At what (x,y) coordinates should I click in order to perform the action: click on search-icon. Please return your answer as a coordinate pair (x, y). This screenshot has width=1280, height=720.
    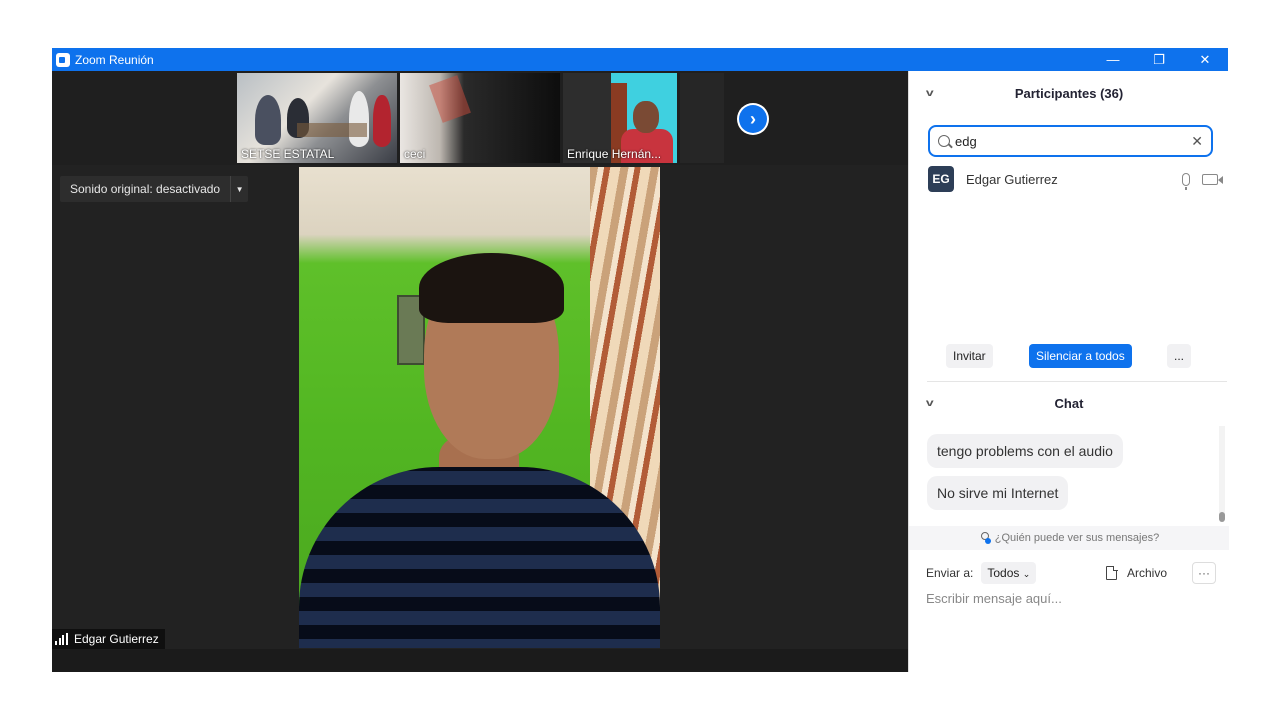
    Looking at the image, I should click on (944, 141).